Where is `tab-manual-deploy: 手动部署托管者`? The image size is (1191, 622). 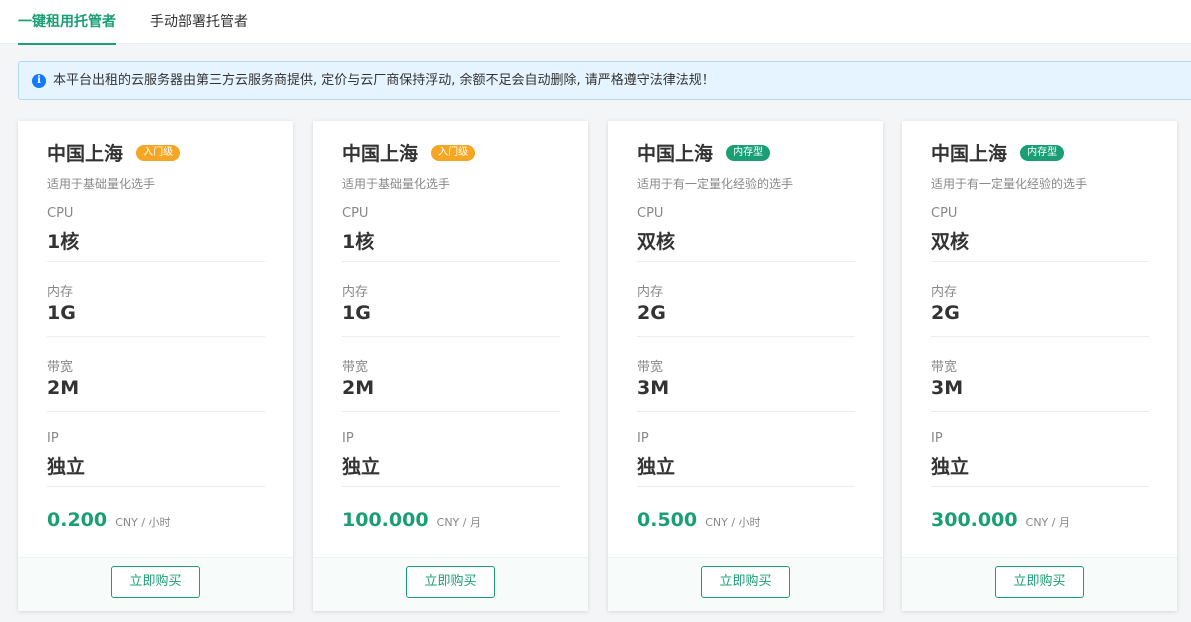
tab-manual-deploy: 手动部署托管者 is located at coordinates (199, 22).